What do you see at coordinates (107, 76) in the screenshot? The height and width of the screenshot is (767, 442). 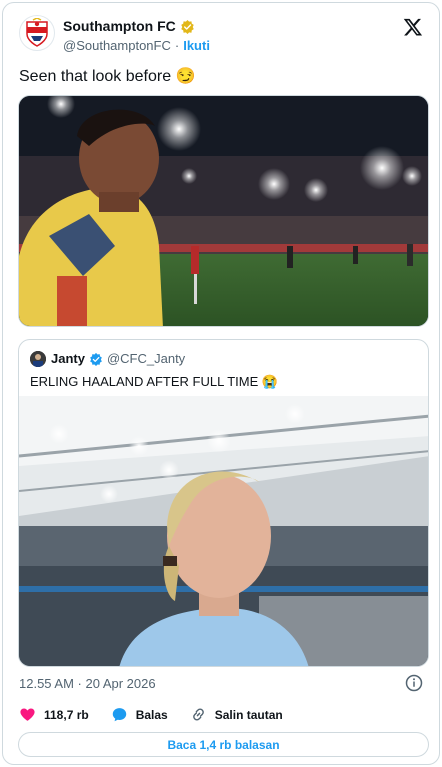 I see `tweet-text: Seen that look before 😏` at bounding box center [107, 76].